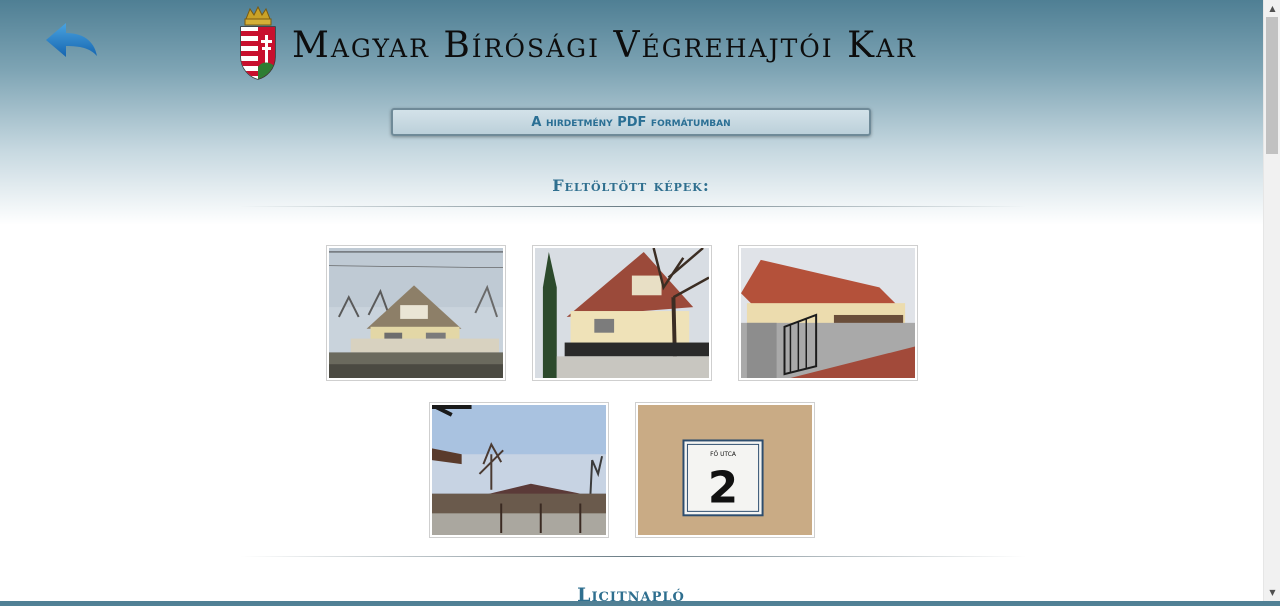  I want to click on gallery-bottom-divider, so click(633, 556).